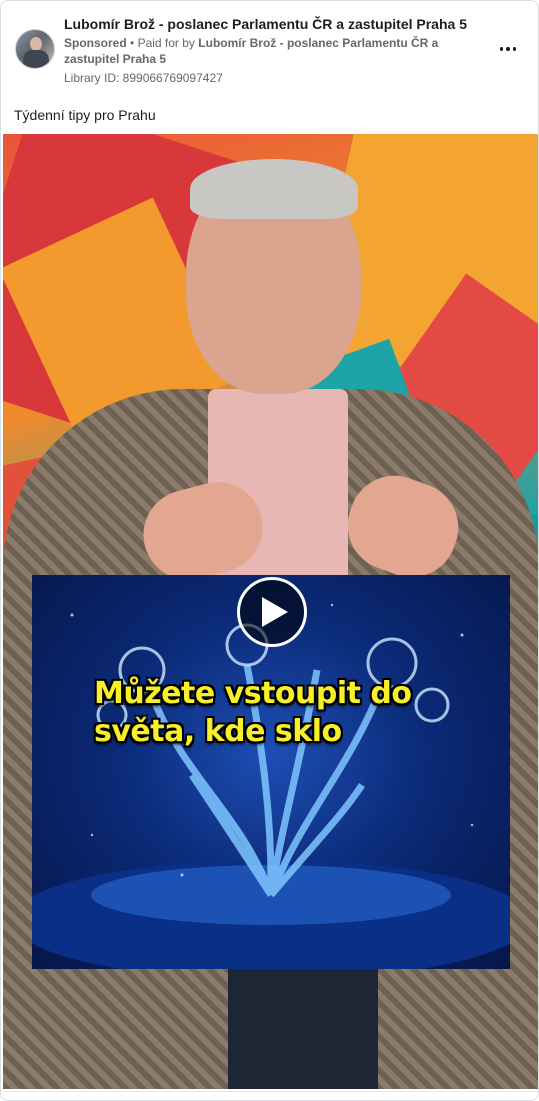 This screenshot has height=1101, width=539. I want to click on sponsored-label: Sponsored, so click(95, 43).